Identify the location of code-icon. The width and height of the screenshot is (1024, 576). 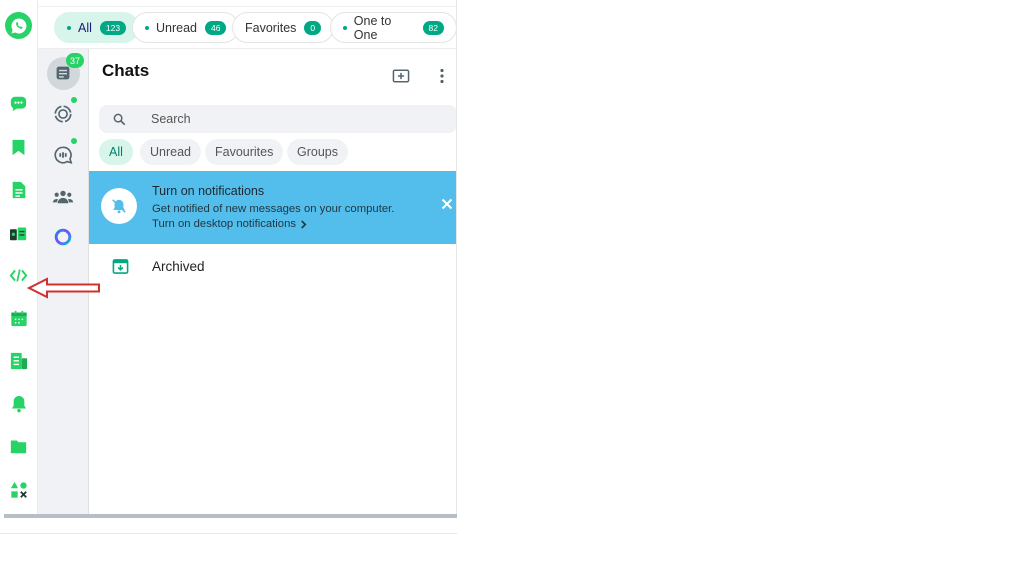
(18, 275).